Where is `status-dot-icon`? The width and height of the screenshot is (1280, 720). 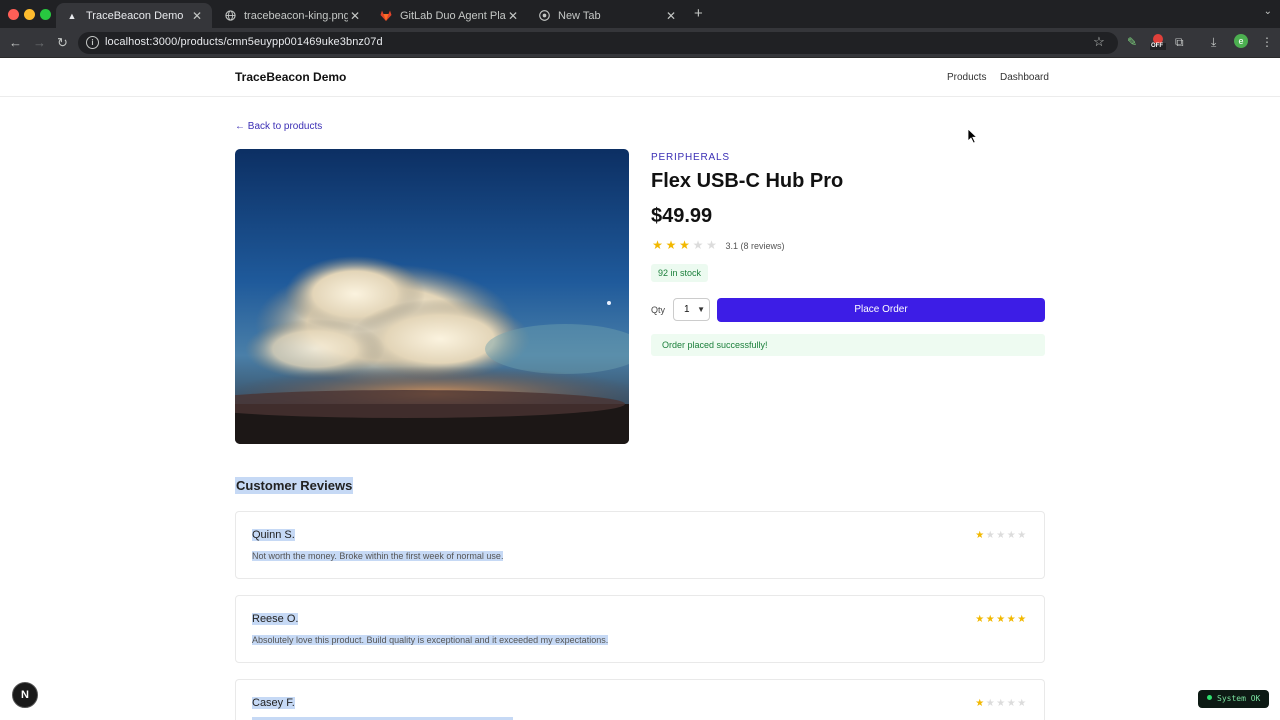 status-dot-icon is located at coordinates (1209, 697).